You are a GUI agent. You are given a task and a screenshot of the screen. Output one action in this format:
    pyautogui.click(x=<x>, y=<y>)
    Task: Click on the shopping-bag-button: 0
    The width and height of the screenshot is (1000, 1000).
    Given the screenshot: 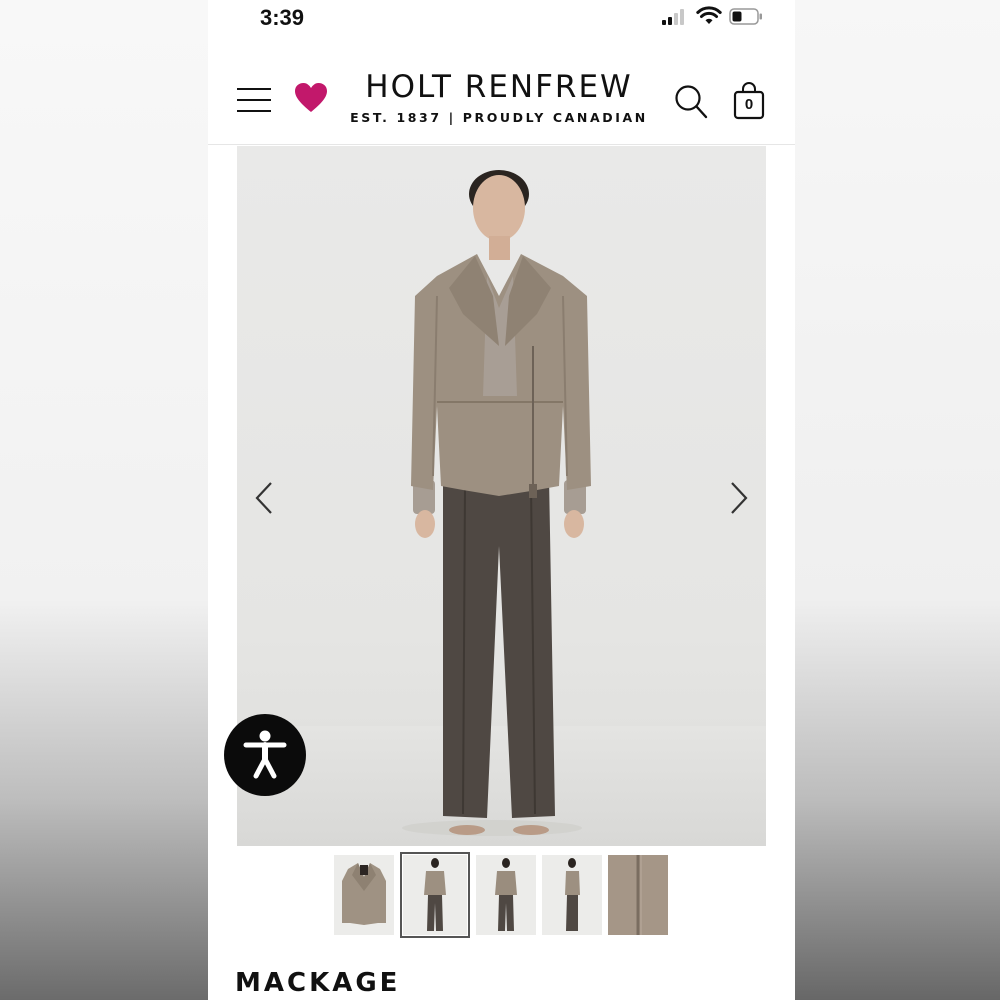 What is the action you would take?
    pyautogui.click(x=749, y=101)
    